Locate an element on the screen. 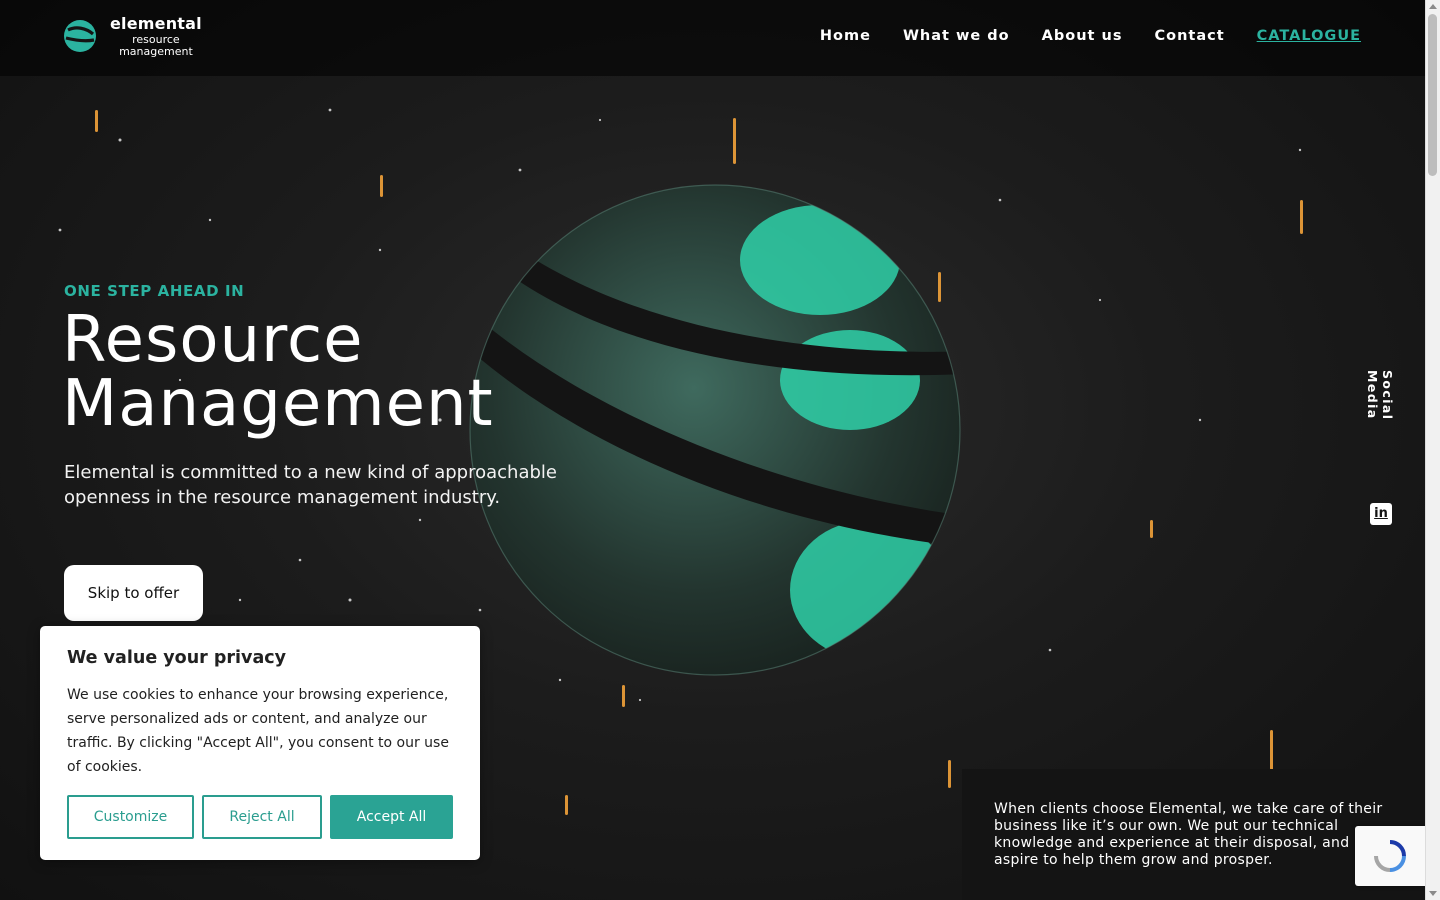  cookie-customize-button: Customize is located at coordinates (130, 817).